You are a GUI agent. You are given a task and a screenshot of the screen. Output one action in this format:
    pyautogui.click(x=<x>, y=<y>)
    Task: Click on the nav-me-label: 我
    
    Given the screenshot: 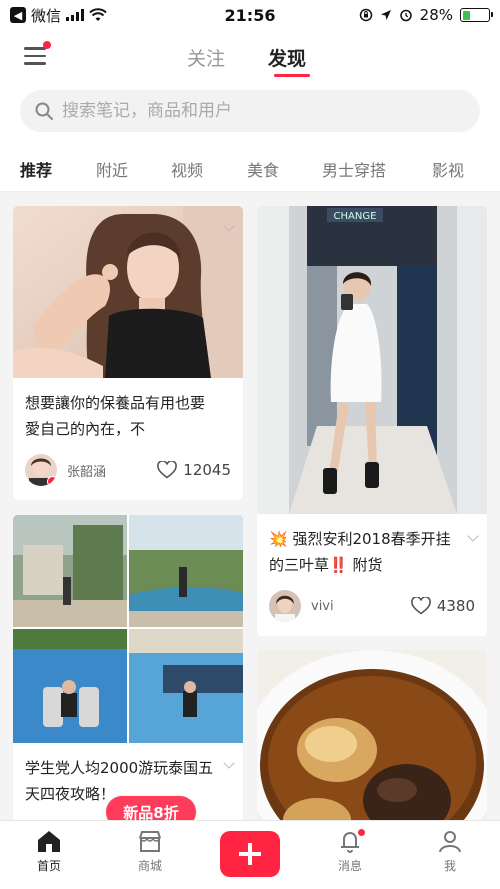 What is the action you would take?
    pyautogui.click(x=449, y=866)
    